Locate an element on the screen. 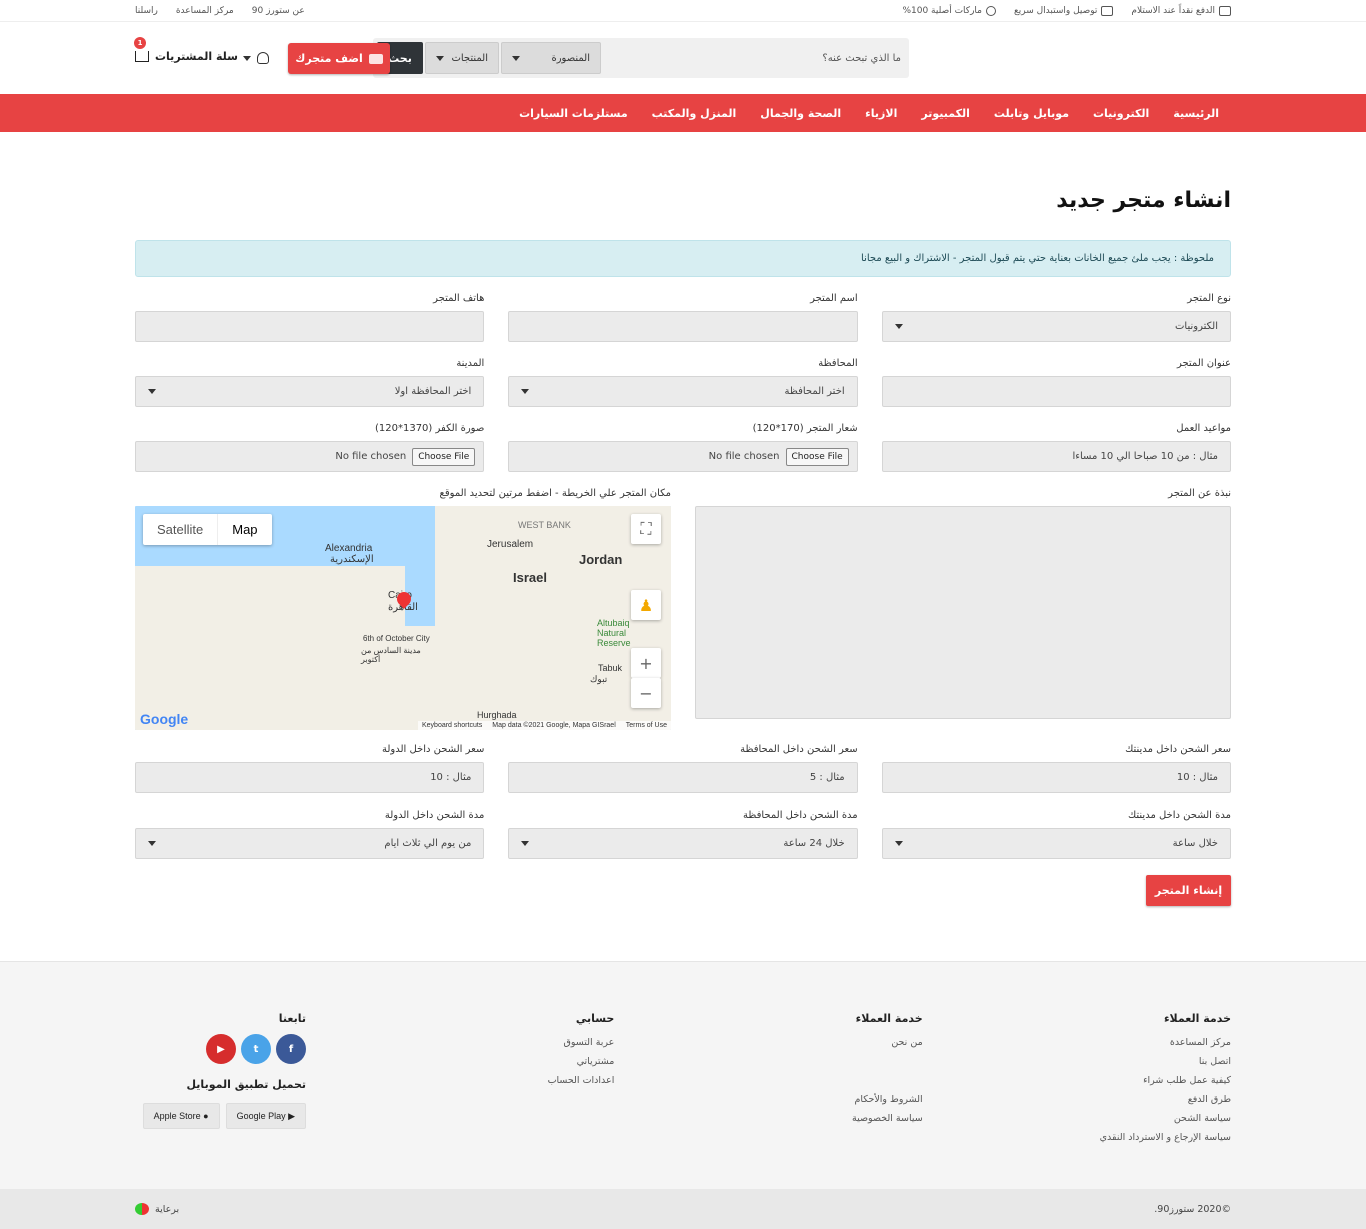 The height and width of the screenshot is (1229, 1366). ship-gov-time-label: مدة الشحن داخل المحافظة is located at coordinates (800, 815).